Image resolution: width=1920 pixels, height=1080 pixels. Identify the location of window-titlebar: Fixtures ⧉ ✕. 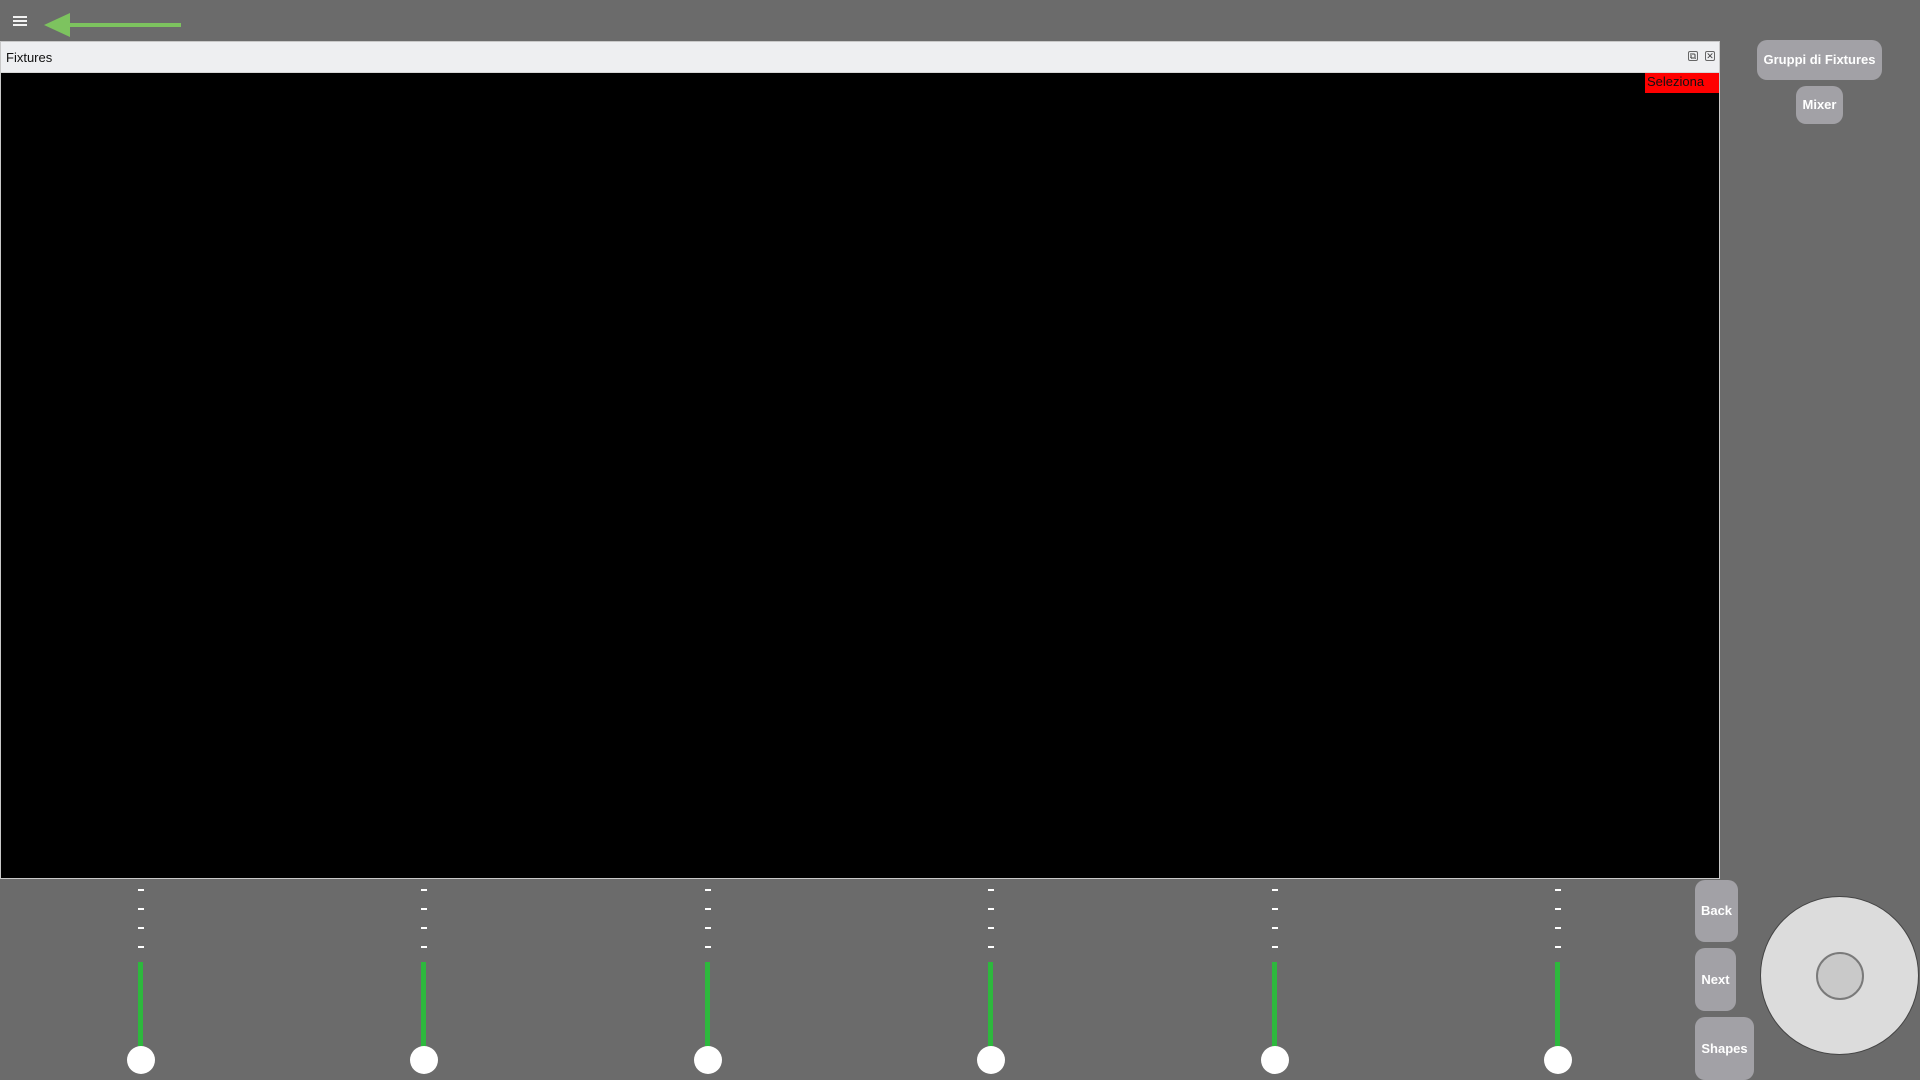
(860, 57).